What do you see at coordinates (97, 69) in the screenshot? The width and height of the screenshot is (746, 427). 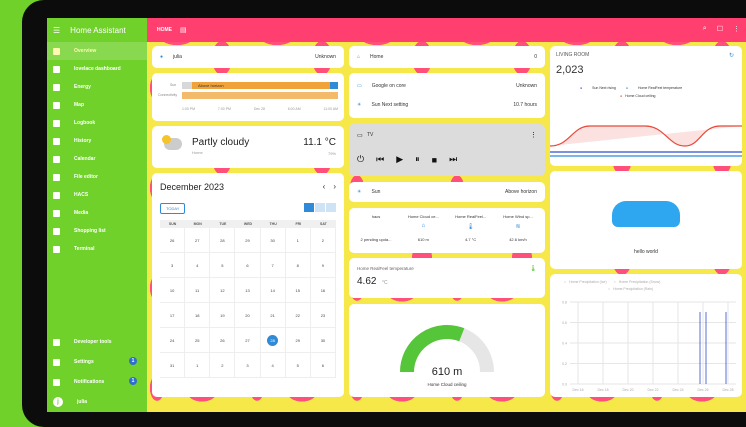 I see `sidebar-item: lovelace dashboard` at bounding box center [97, 69].